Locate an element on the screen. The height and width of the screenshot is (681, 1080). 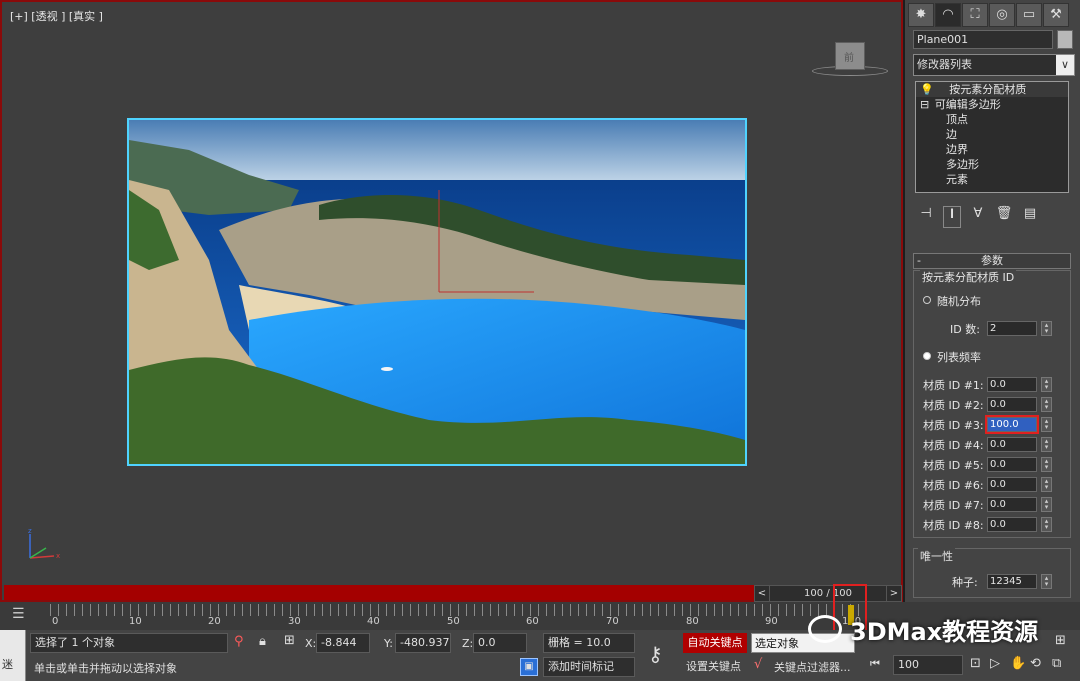
stack-subobject: 顶点 is located at coordinates (992, 119).